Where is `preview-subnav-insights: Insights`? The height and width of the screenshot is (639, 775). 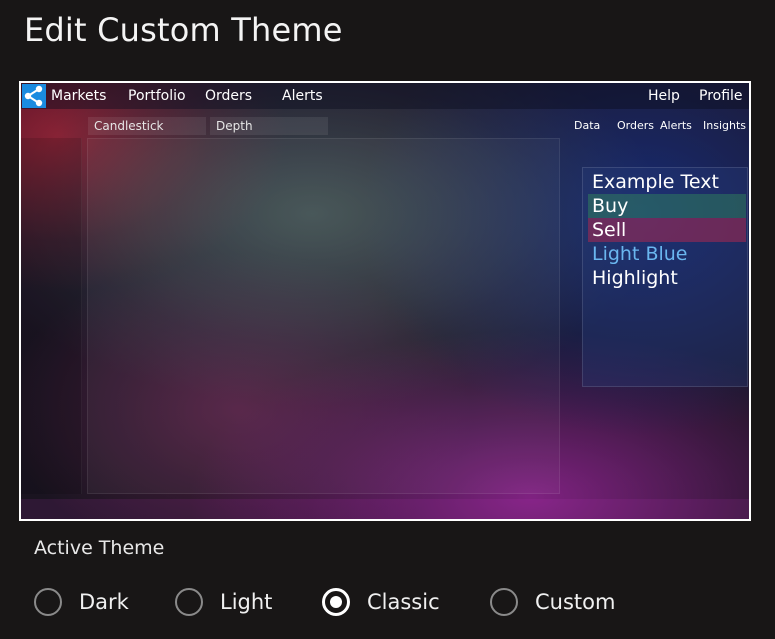 preview-subnav-insights: Insights is located at coordinates (724, 126).